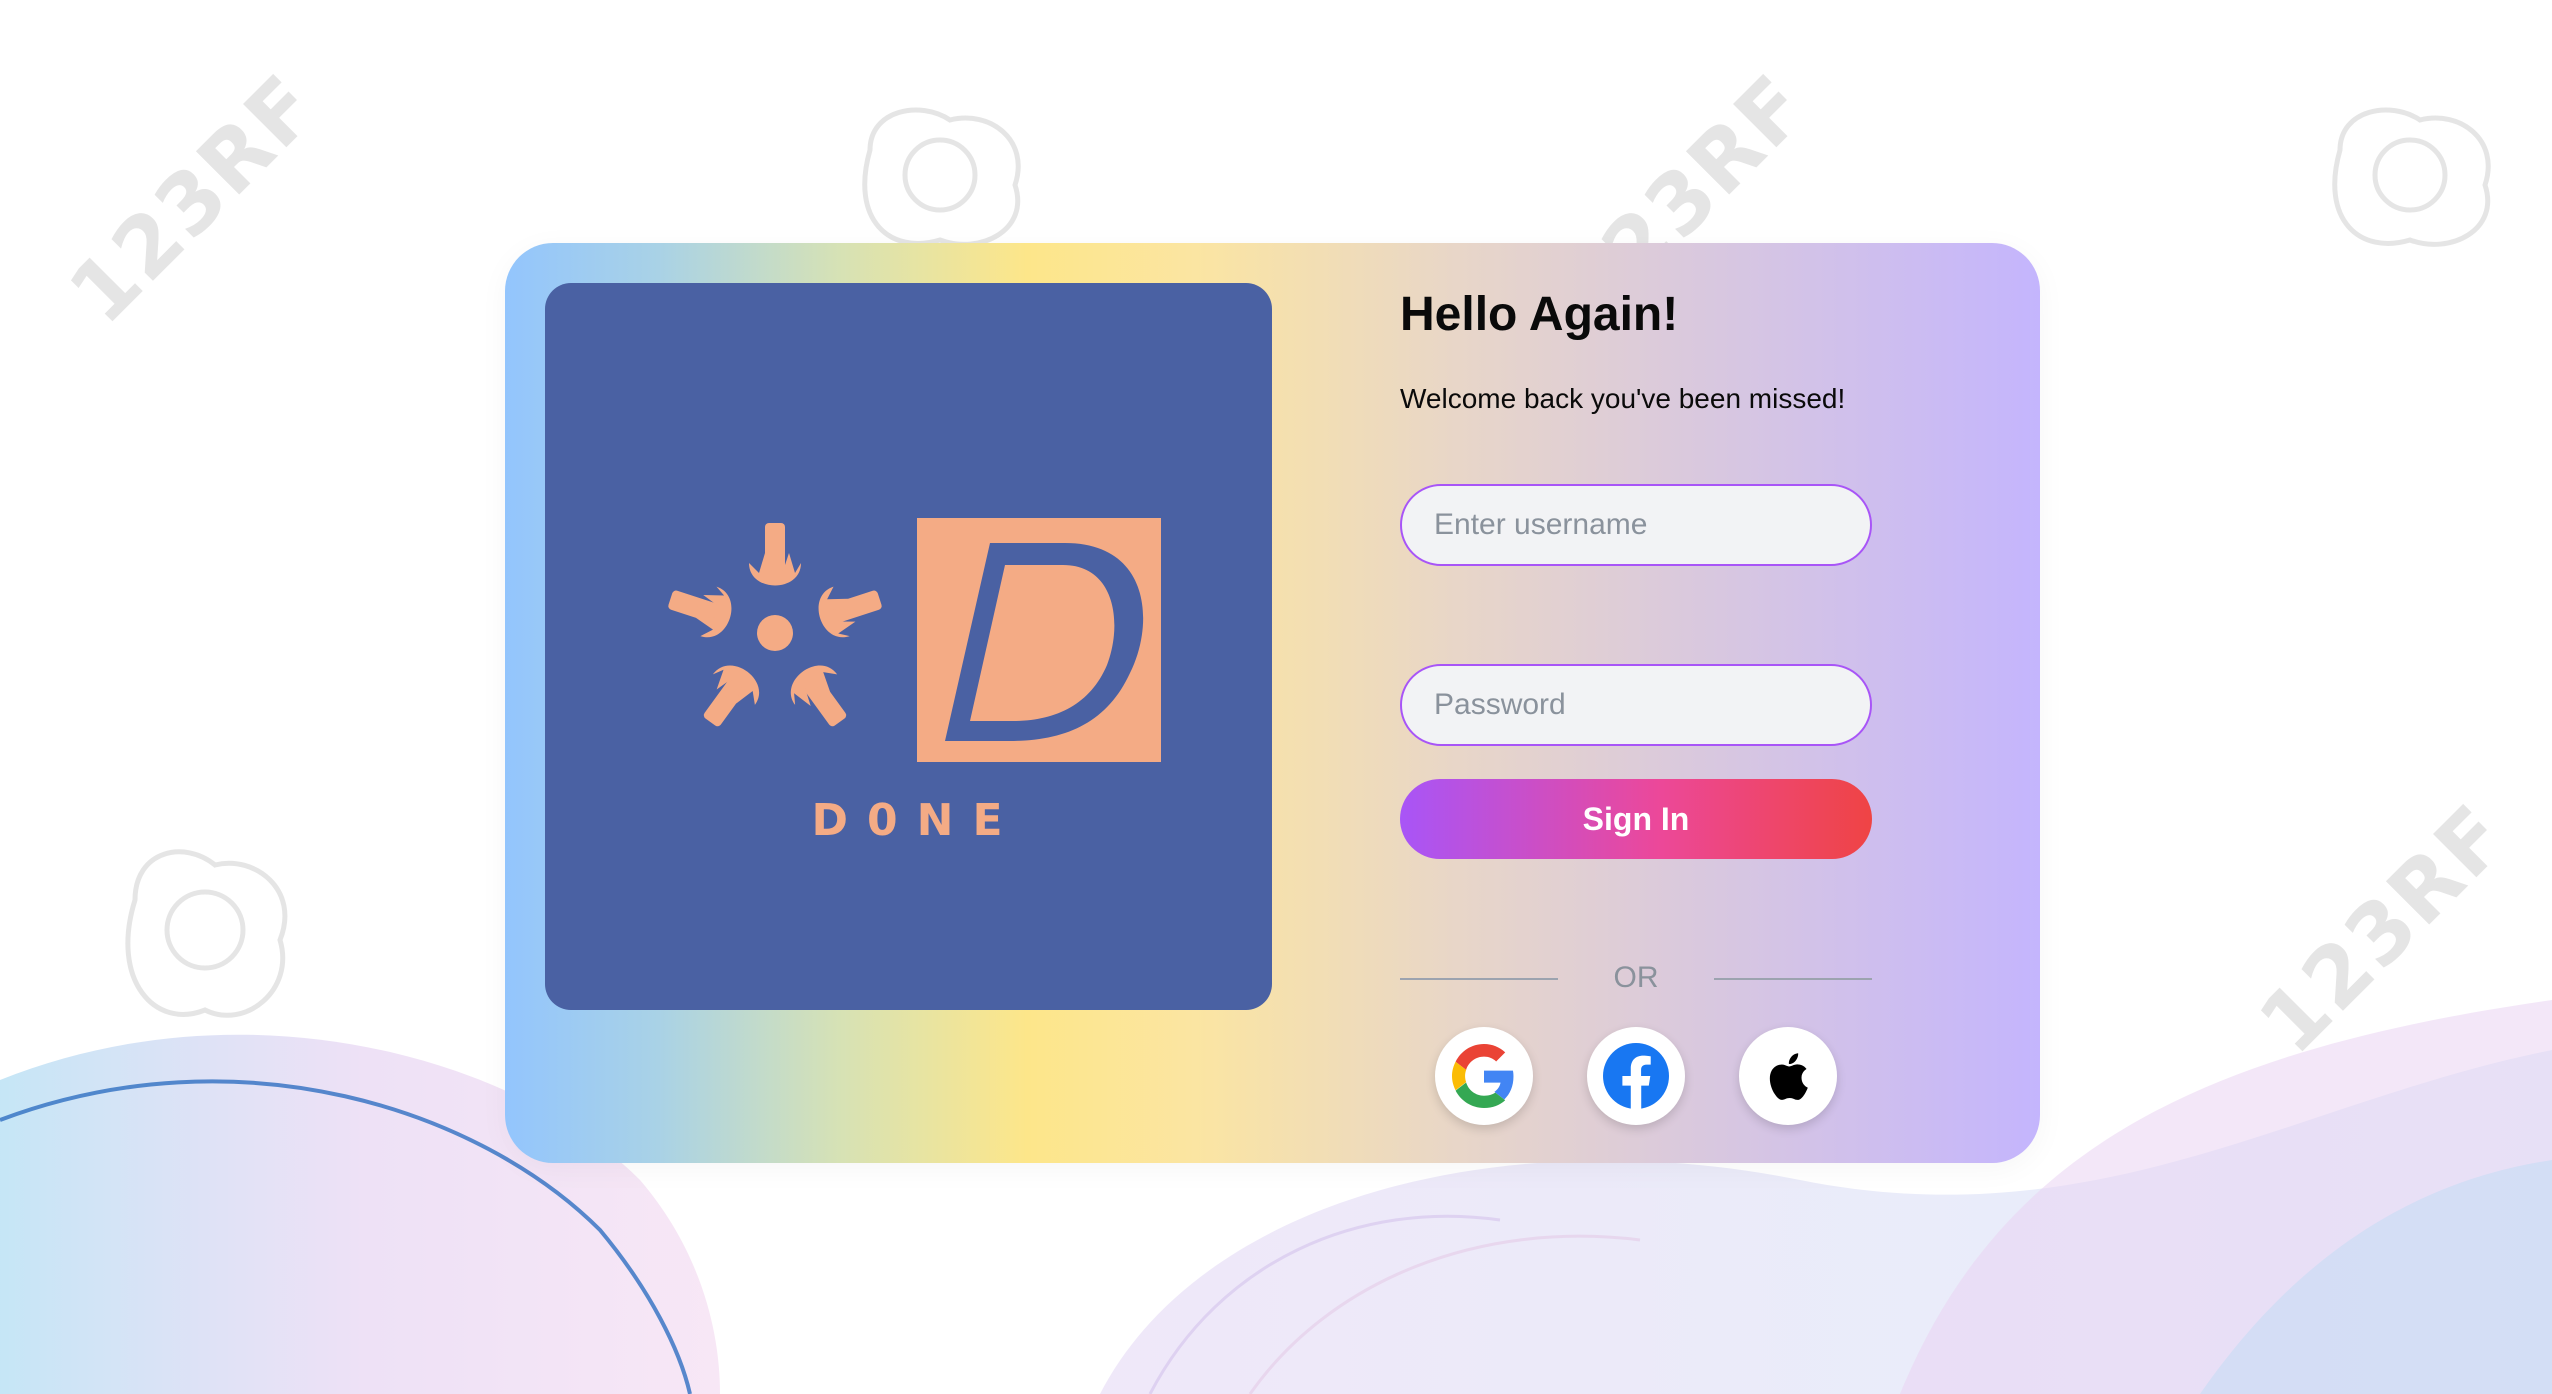 This screenshot has height=1394, width=2552. Describe the element at coordinates (1636, 705) in the screenshot. I see `password-input` at that location.